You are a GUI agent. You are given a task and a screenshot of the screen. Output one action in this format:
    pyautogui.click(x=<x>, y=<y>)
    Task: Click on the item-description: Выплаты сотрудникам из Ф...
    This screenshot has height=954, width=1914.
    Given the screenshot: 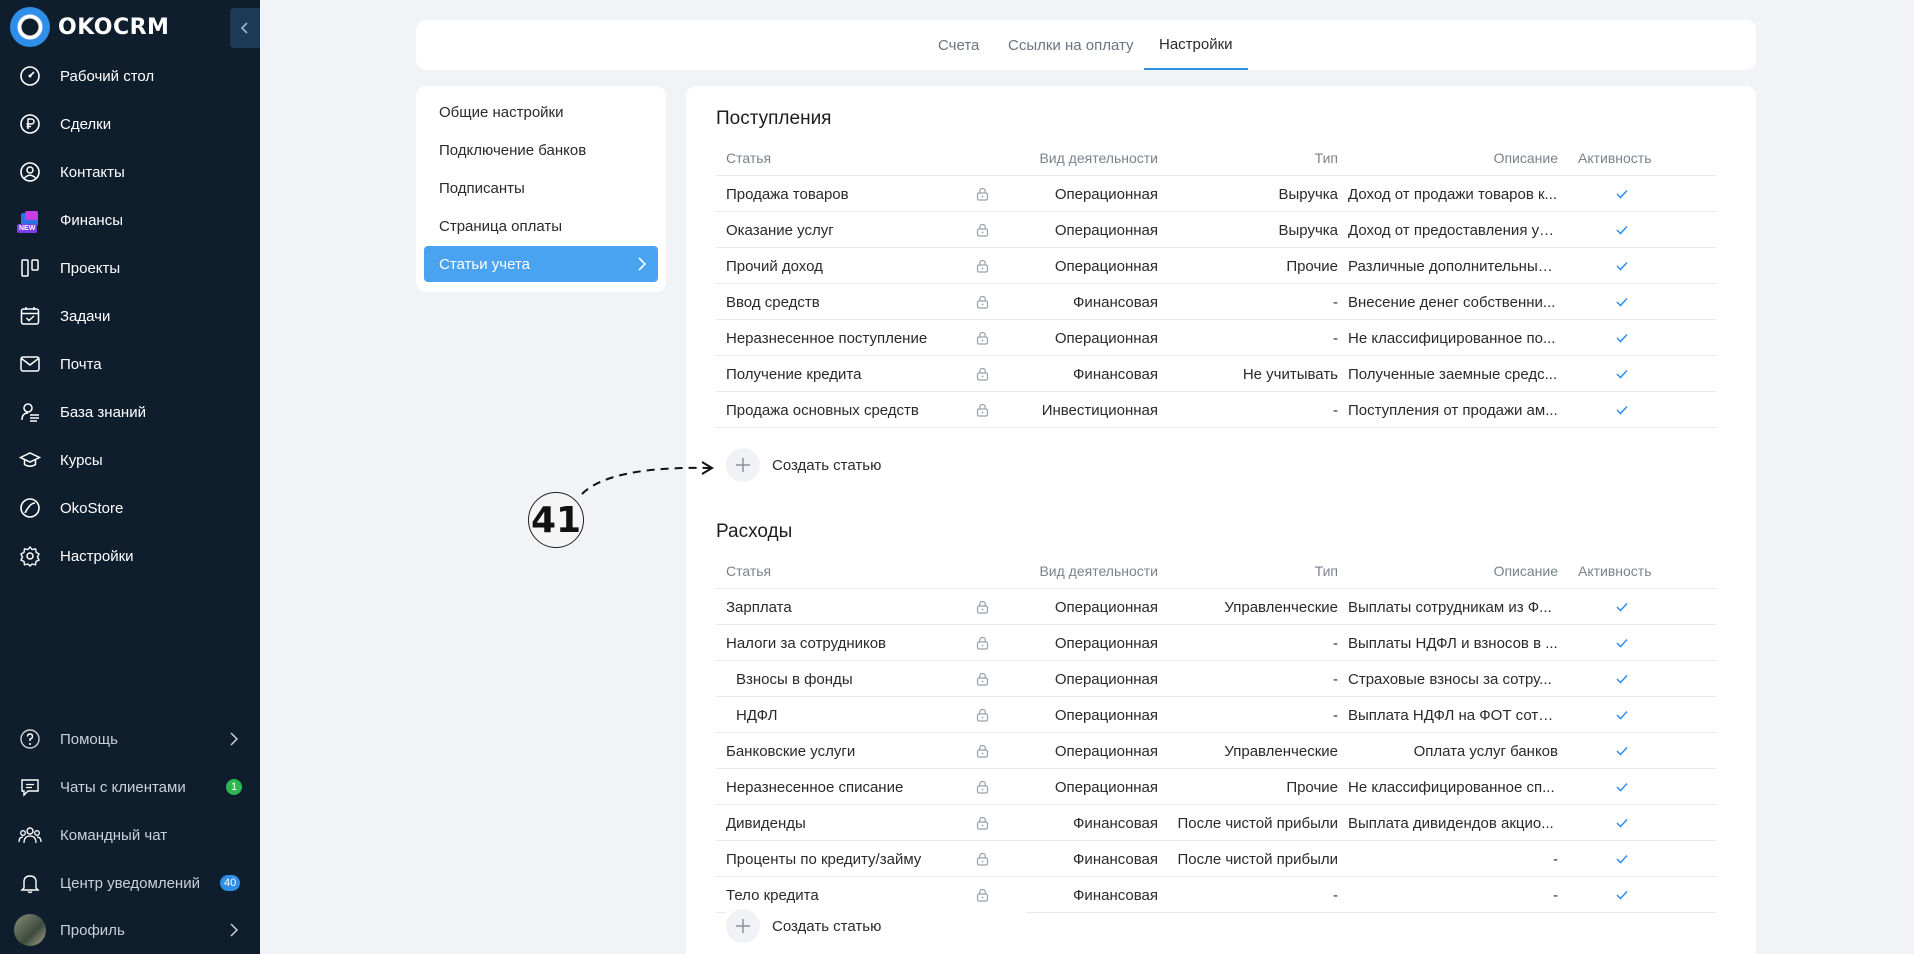 What is the action you would take?
    pyautogui.click(x=1450, y=607)
    